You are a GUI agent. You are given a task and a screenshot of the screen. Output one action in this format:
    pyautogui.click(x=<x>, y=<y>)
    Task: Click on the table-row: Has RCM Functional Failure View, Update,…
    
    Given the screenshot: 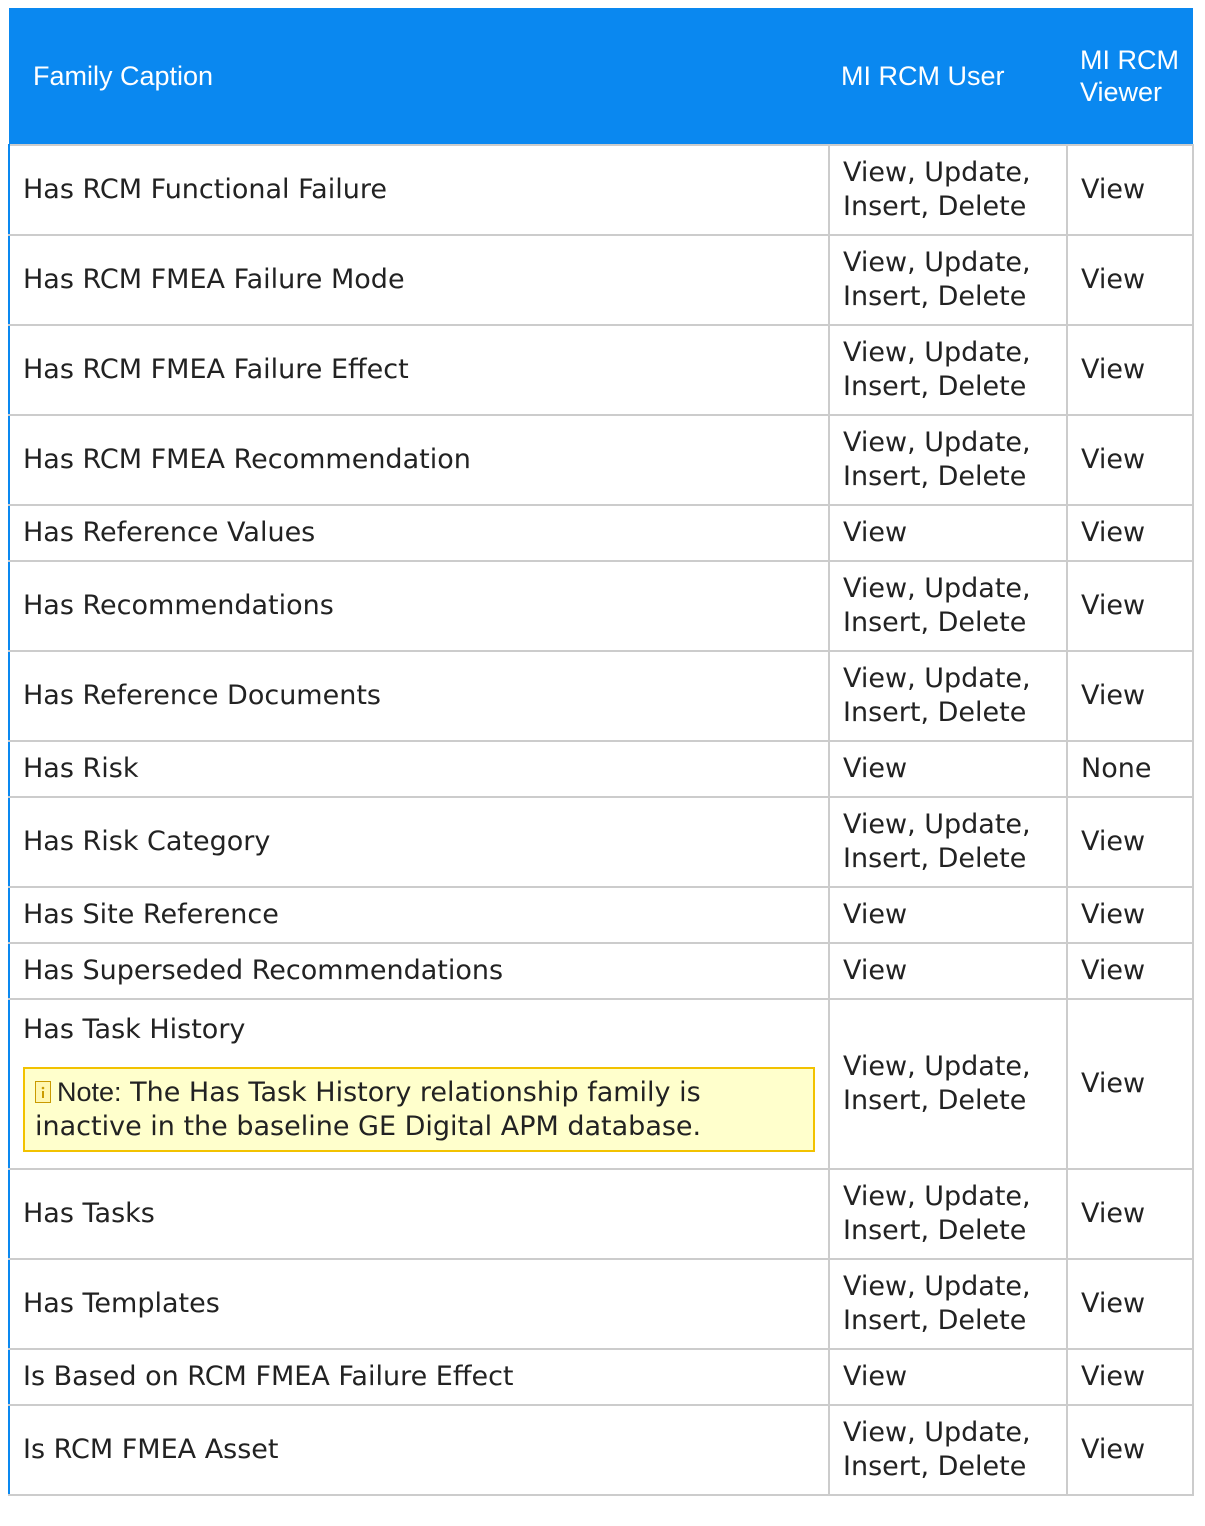 What is the action you would take?
    pyautogui.click(x=601, y=190)
    